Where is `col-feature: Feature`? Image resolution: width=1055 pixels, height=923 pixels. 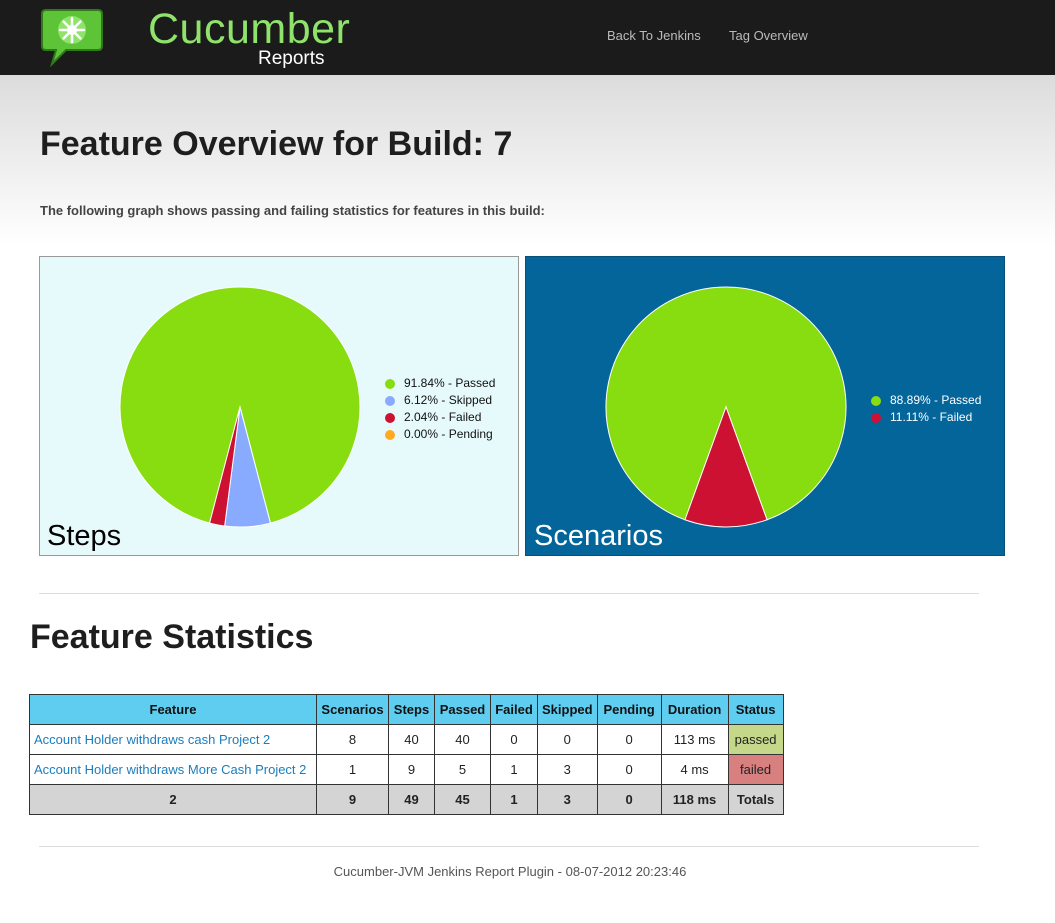
col-feature: Feature is located at coordinates (173, 709).